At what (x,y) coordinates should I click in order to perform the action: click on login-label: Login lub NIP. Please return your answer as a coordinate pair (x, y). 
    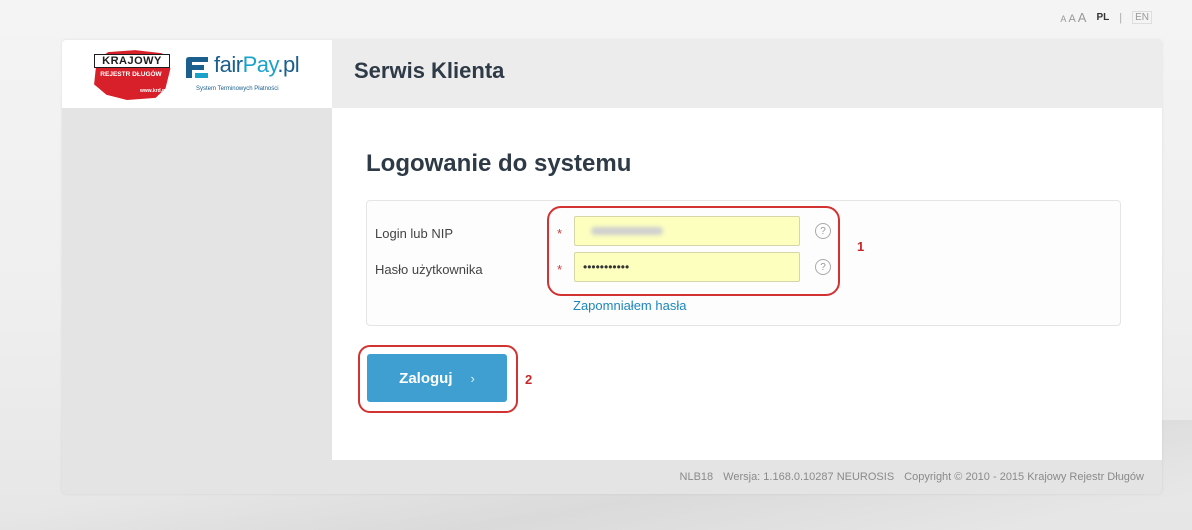
    Looking at the image, I should click on (414, 233).